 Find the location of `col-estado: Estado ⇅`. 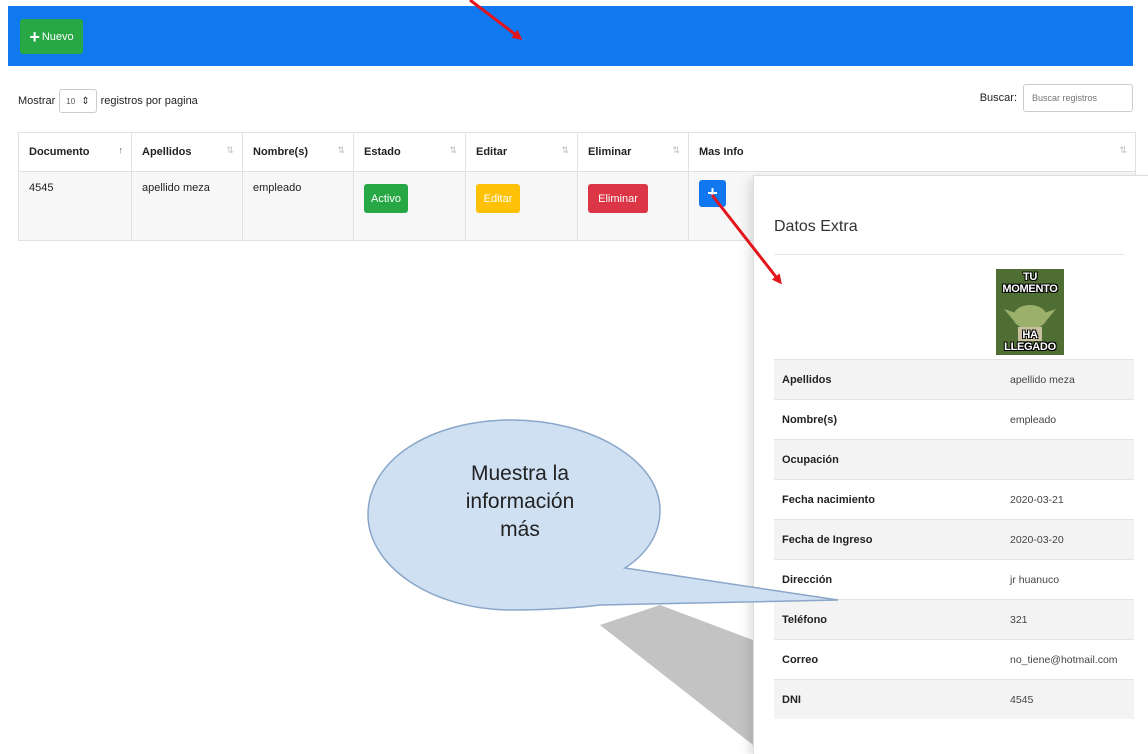

col-estado: Estado ⇅ is located at coordinates (409, 152).